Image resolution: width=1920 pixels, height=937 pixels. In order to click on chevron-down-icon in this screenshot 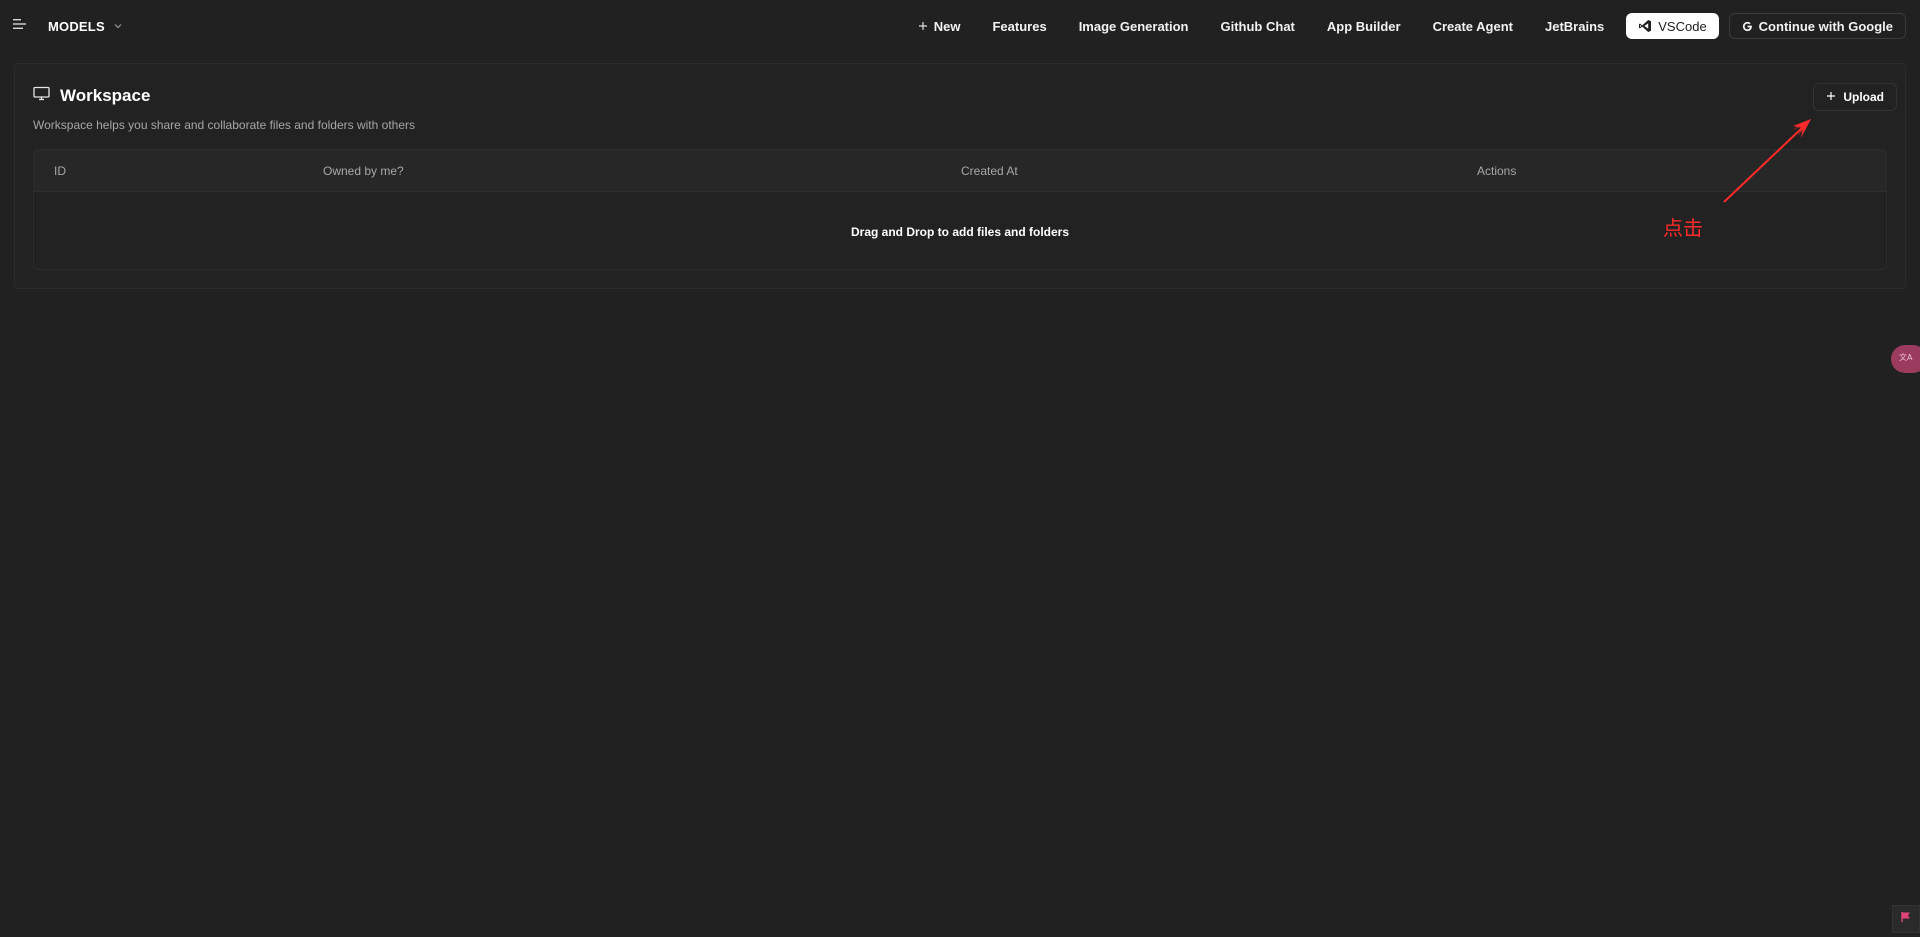, I will do `click(118, 26)`.